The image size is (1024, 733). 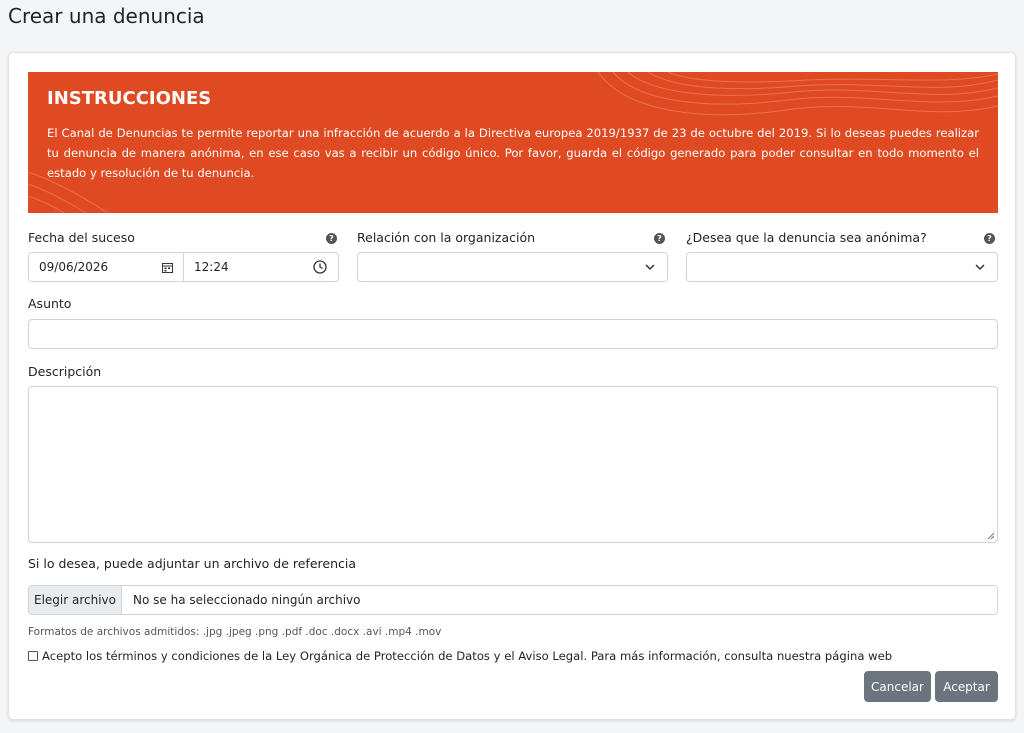 I want to click on date-value: 09/06/2026, so click(x=74, y=267).